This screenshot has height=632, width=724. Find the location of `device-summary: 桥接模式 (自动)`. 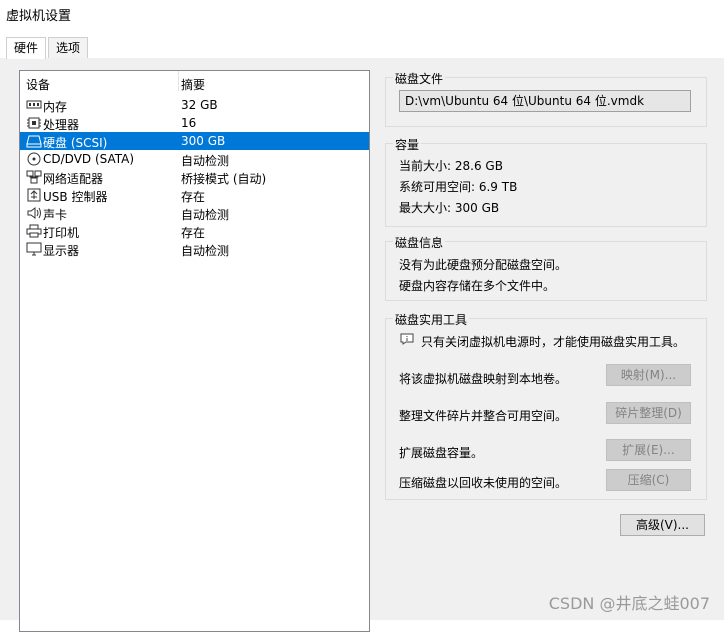

device-summary: 桥接模式 (自动) is located at coordinates (224, 179).